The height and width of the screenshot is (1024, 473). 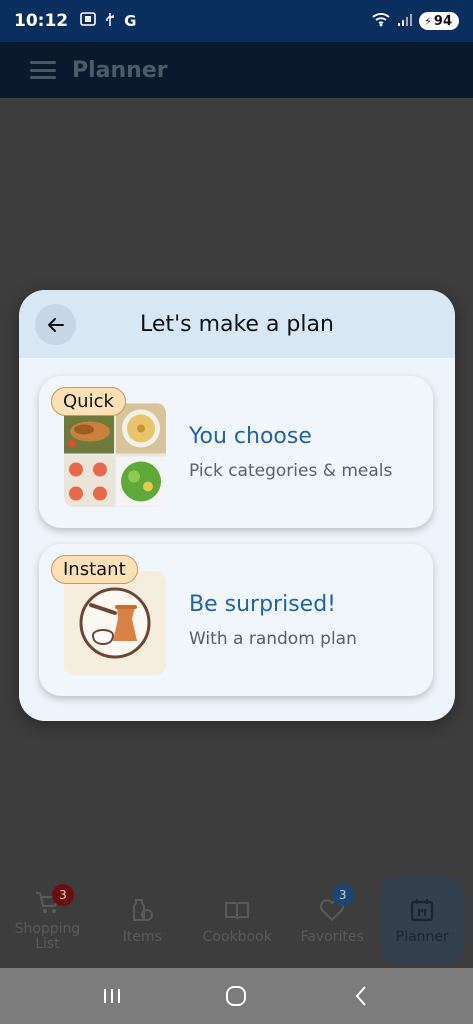 I want to click on recent-apps-button, so click(x=112, y=996).